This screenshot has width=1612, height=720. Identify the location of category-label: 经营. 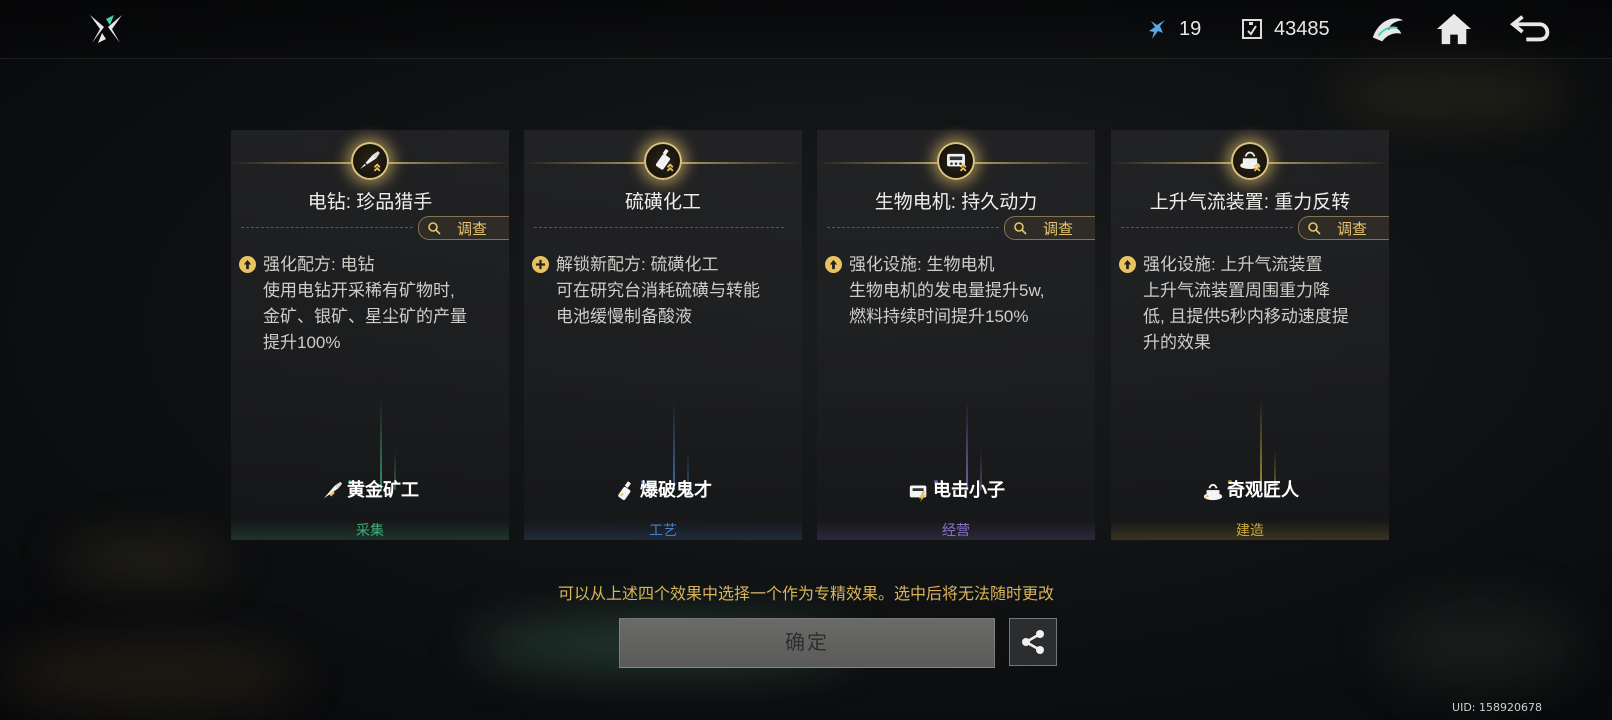
(956, 530).